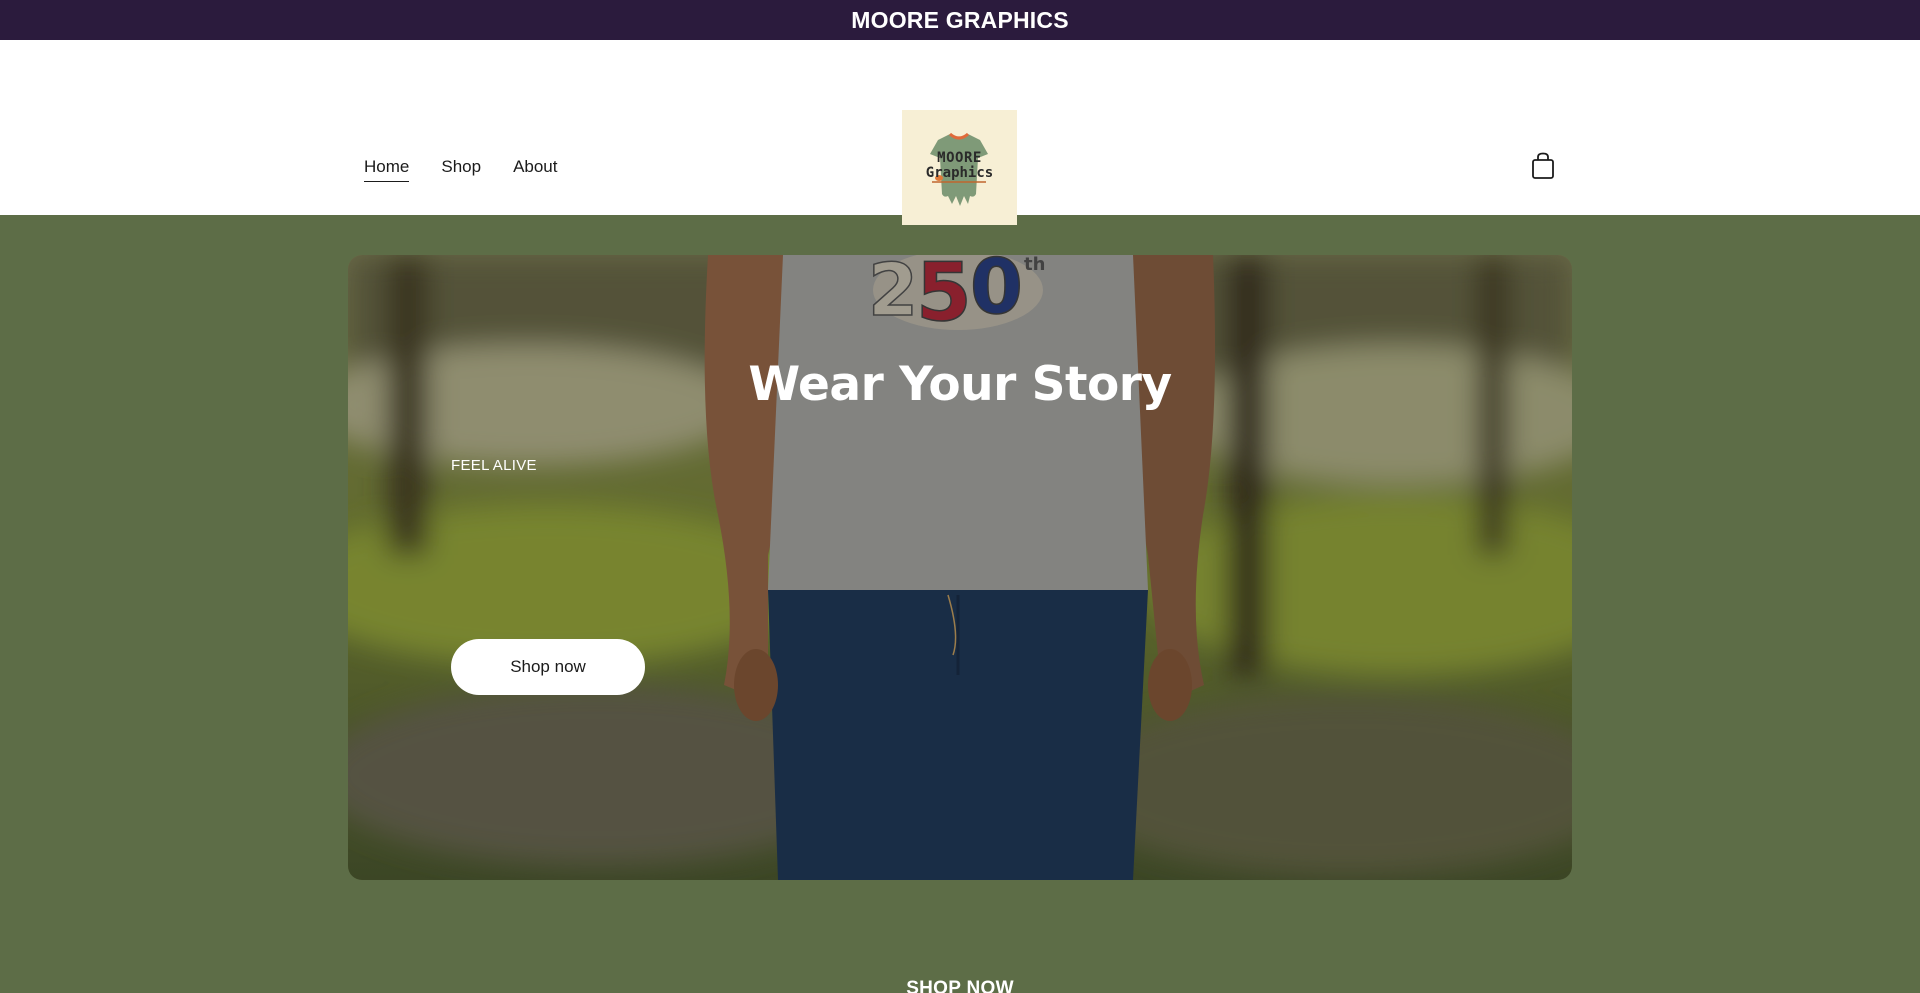 The width and height of the screenshot is (1920, 993). What do you see at coordinates (959, 173) in the screenshot?
I see `logo-text-graphics: Graphics` at bounding box center [959, 173].